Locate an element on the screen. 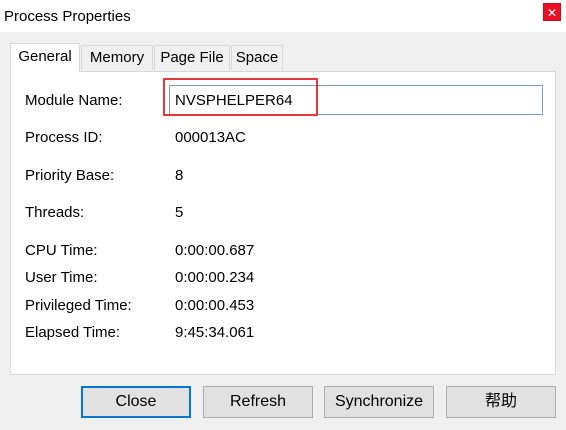  close-window-icon: ✕ is located at coordinates (552, 12).